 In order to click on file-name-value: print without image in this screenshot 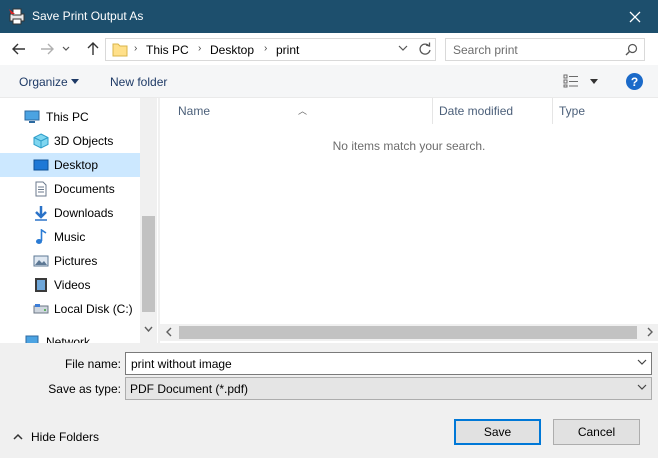, I will do `click(181, 364)`.